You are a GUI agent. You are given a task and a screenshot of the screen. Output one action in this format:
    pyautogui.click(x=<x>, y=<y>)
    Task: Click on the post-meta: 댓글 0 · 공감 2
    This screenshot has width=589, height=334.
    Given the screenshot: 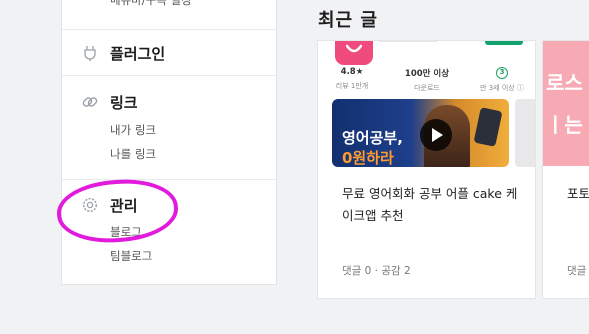 What is the action you would take?
    pyautogui.click(x=376, y=271)
    